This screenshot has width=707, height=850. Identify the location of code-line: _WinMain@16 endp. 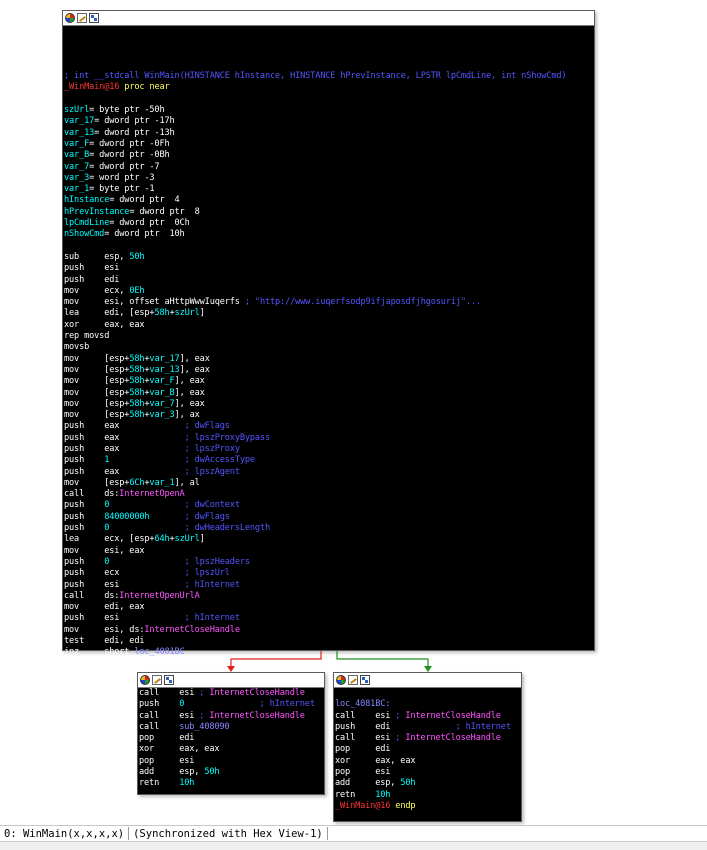
(428, 806).